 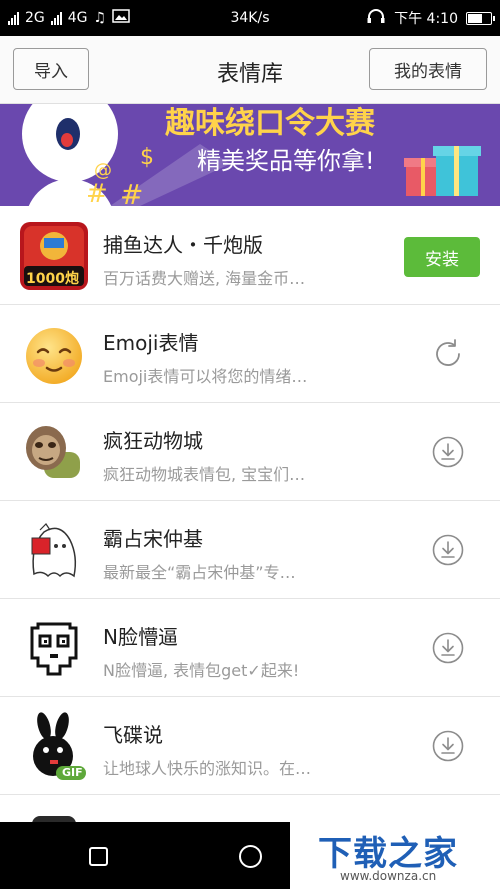 I want to click on image-icon, so click(x=121, y=18).